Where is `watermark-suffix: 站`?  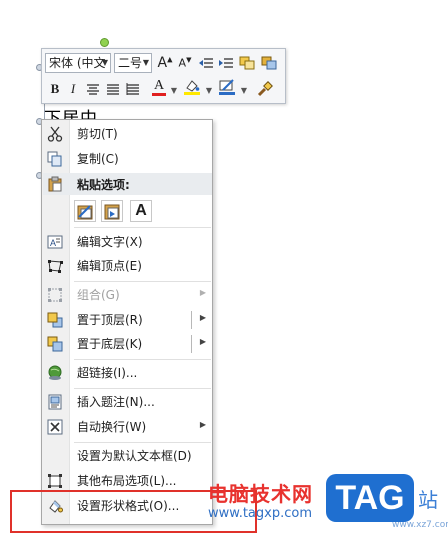 watermark-suffix: 站 is located at coordinates (428, 500).